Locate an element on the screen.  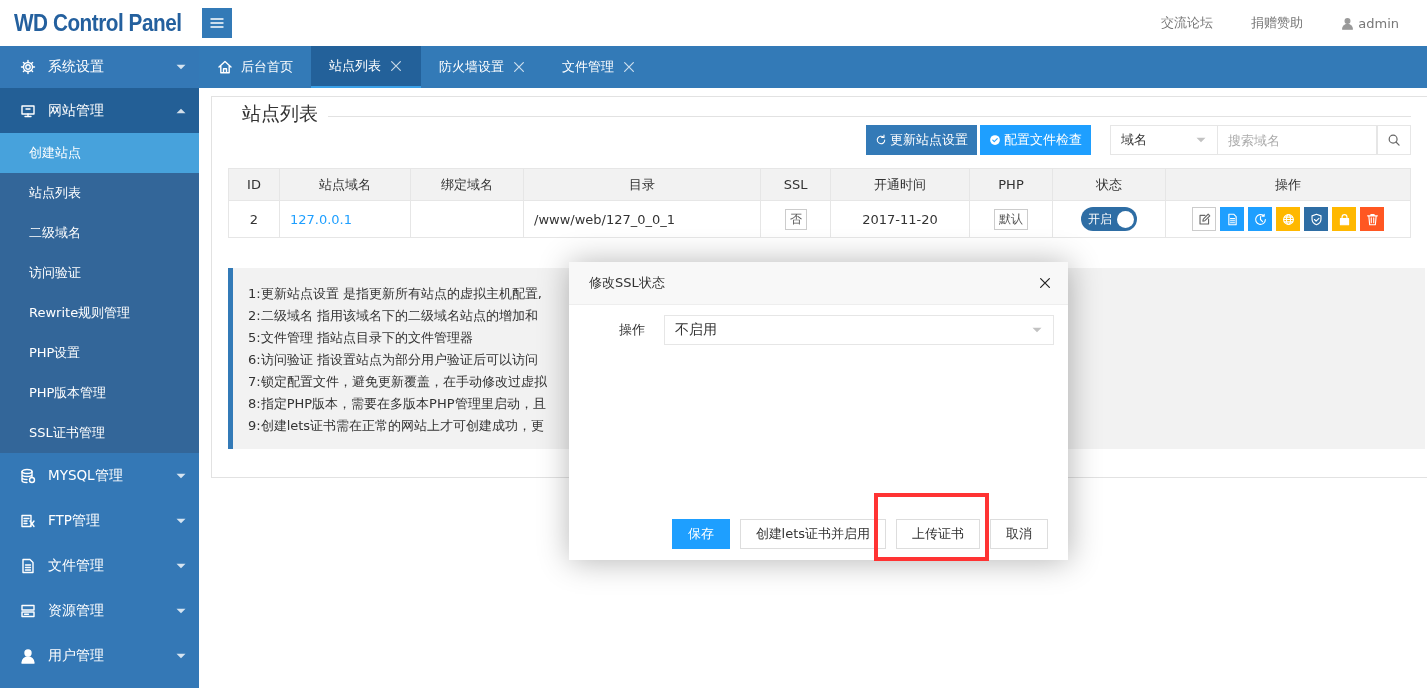
status-toggle: 开启 is located at coordinates (1109, 219).